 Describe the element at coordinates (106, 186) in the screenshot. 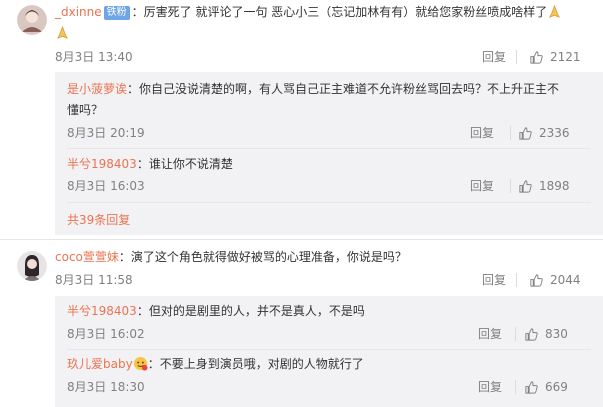

I see `reply-date: 8月3日 16:03` at that location.